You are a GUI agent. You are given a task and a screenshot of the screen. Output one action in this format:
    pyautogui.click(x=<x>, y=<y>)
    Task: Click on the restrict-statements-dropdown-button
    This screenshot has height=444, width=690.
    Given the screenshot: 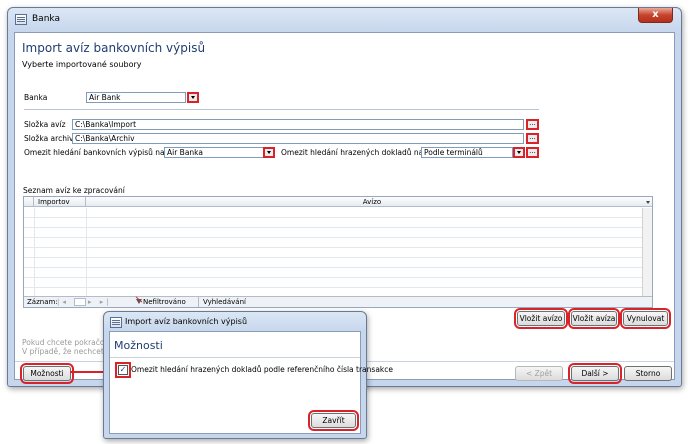 What is the action you would take?
    pyautogui.click(x=269, y=152)
    